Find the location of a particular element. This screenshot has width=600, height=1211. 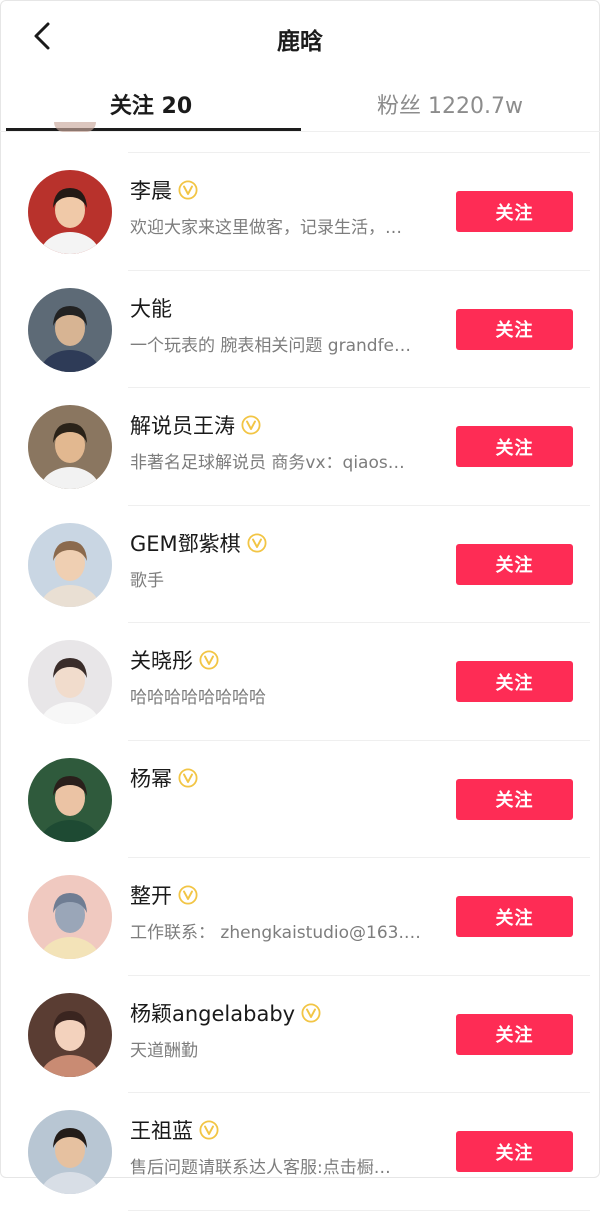

row-divider is located at coordinates (359, 1210).